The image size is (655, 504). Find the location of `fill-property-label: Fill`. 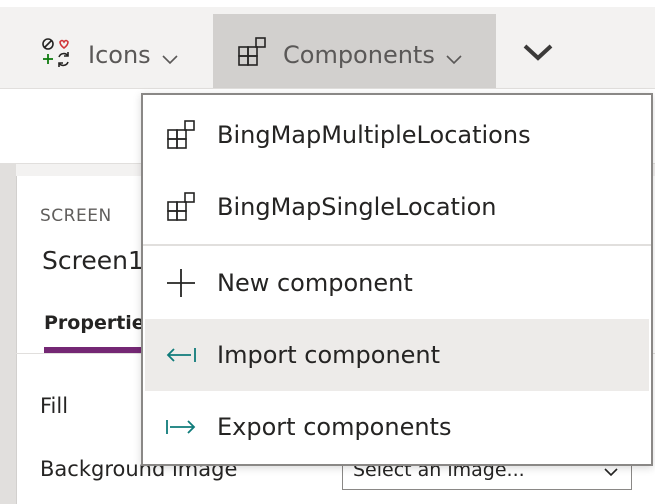

fill-property-label: Fill is located at coordinates (54, 406).